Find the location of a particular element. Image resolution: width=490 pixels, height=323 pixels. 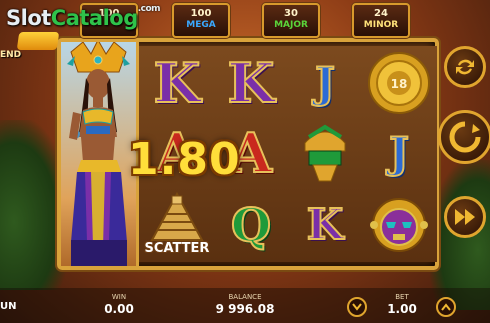

win-value: 0.00 is located at coordinates (119, 309).